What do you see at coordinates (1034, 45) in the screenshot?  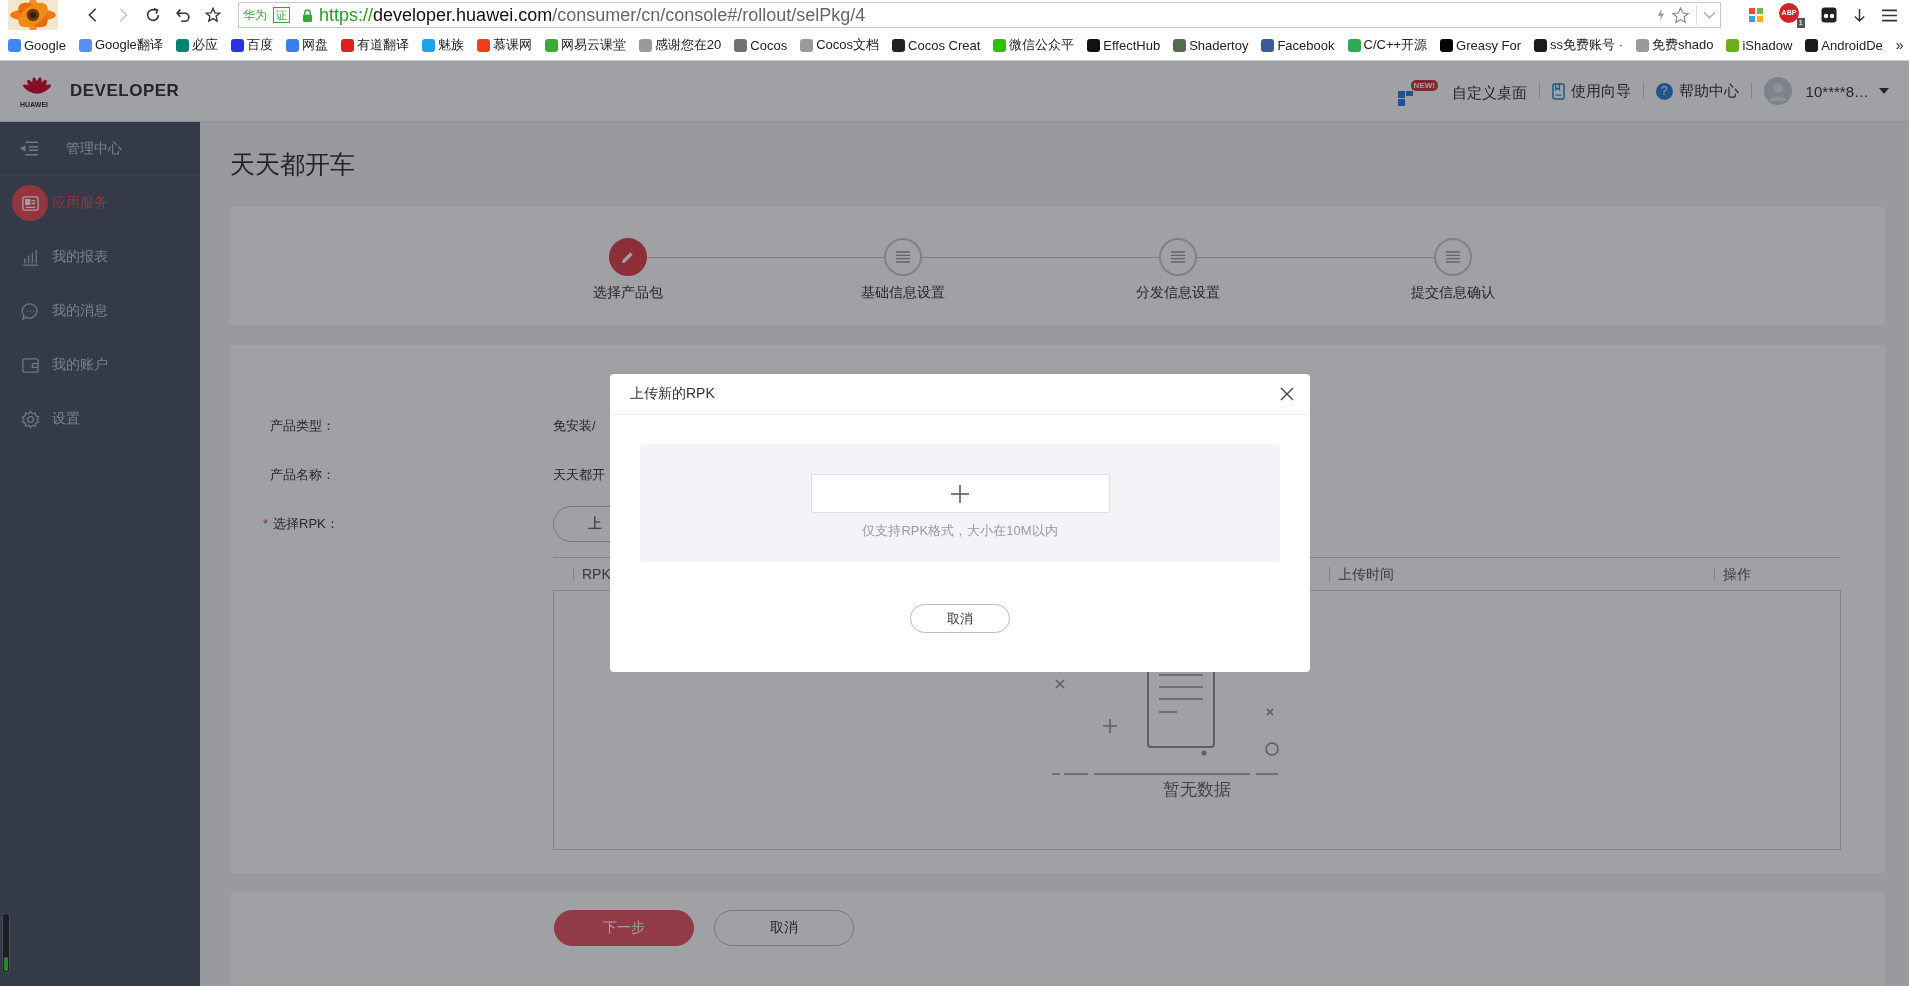 I see `bookmark-link: 微信公众平` at bounding box center [1034, 45].